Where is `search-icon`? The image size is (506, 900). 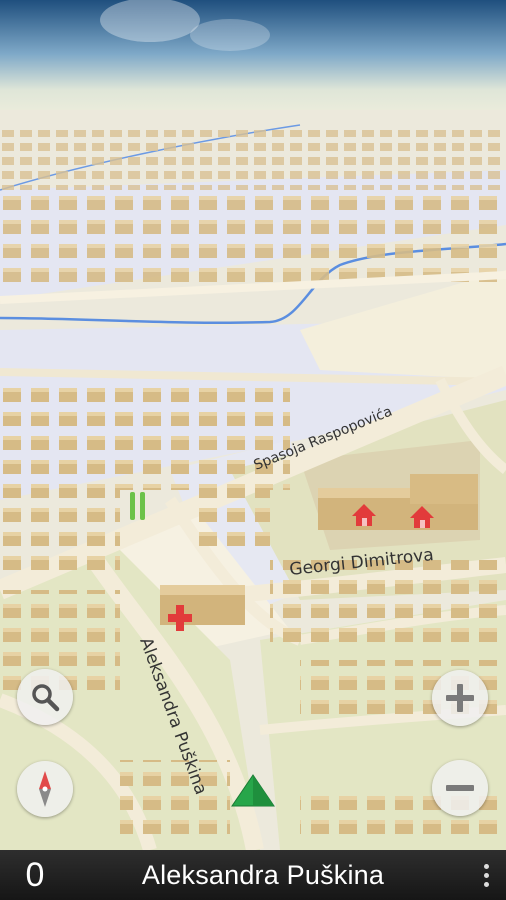
search-icon is located at coordinates (46, 698).